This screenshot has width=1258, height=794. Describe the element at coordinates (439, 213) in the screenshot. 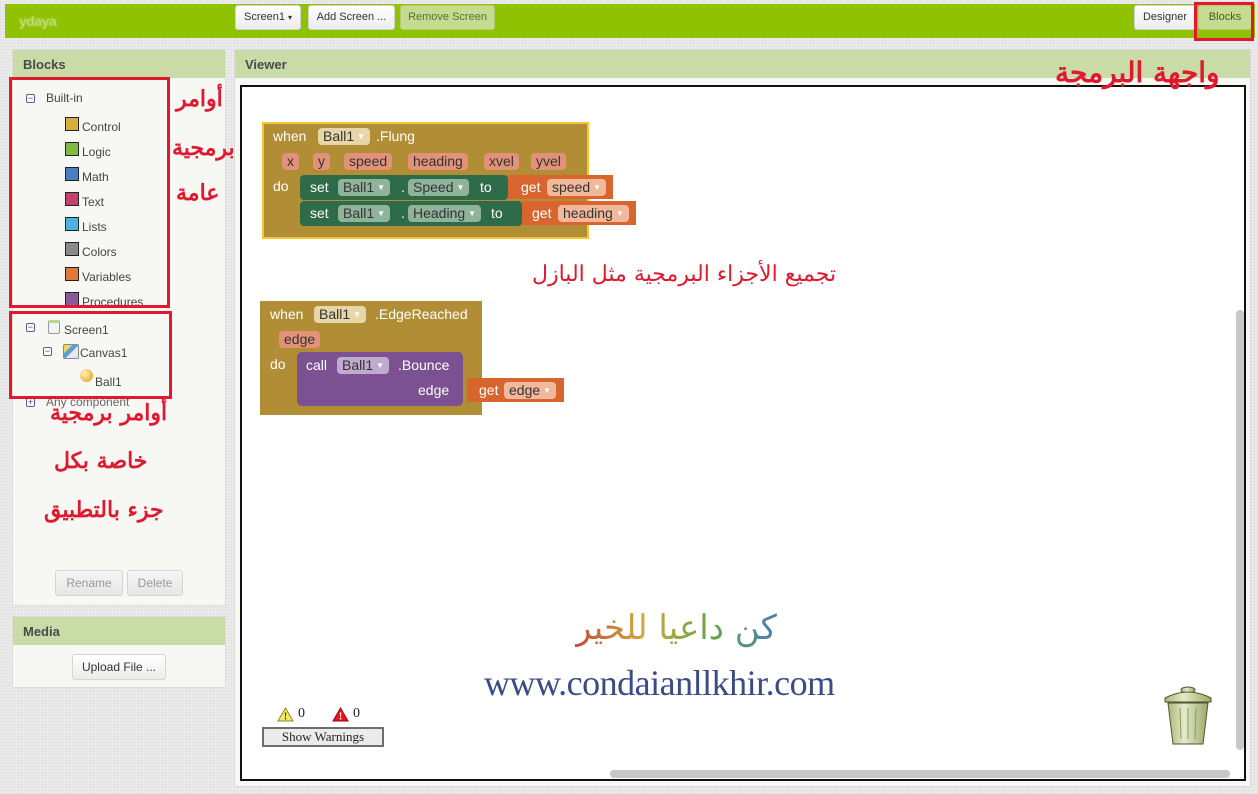

I see `set-heading-property-label: Heading` at that location.